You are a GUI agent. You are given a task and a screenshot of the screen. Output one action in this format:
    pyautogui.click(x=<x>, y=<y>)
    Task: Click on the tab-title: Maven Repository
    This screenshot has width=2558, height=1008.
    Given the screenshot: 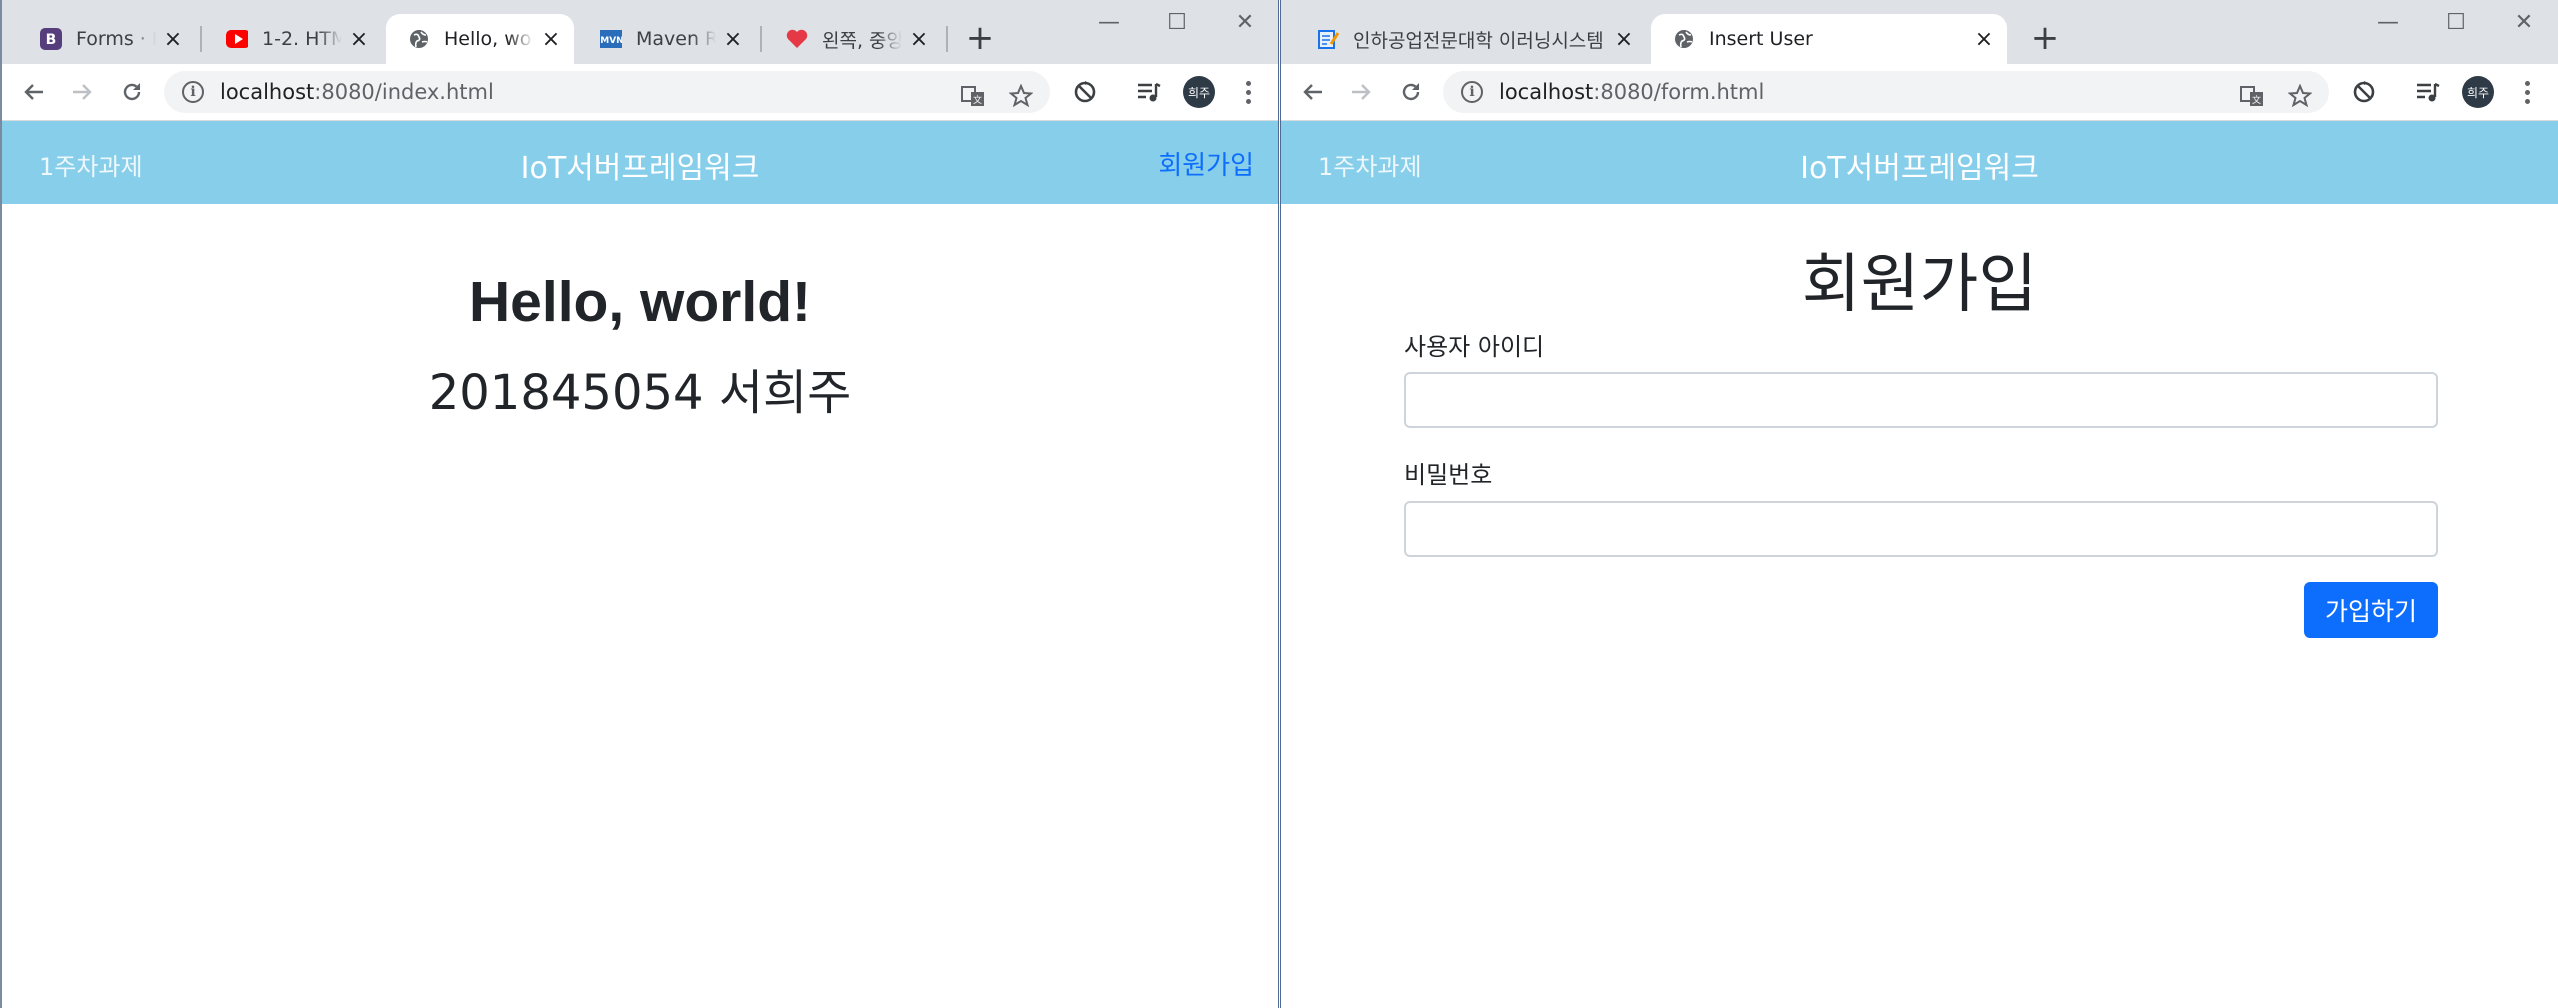 What is the action you would take?
    pyautogui.click(x=676, y=39)
    